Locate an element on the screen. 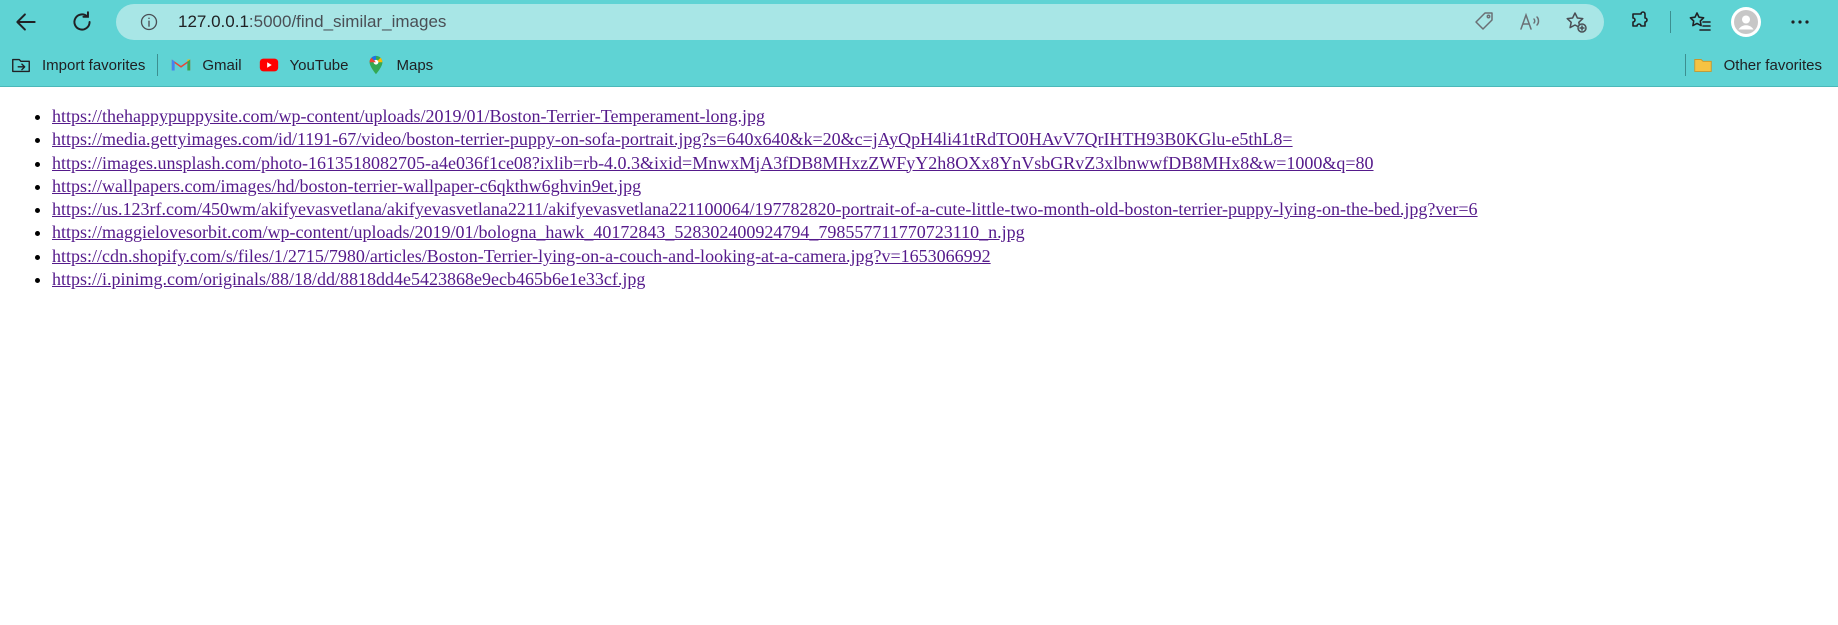 The width and height of the screenshot is (1838, 625). address-bar: 127.0.0.1:5000/find_similar_images is located at coordinates (860, 22).